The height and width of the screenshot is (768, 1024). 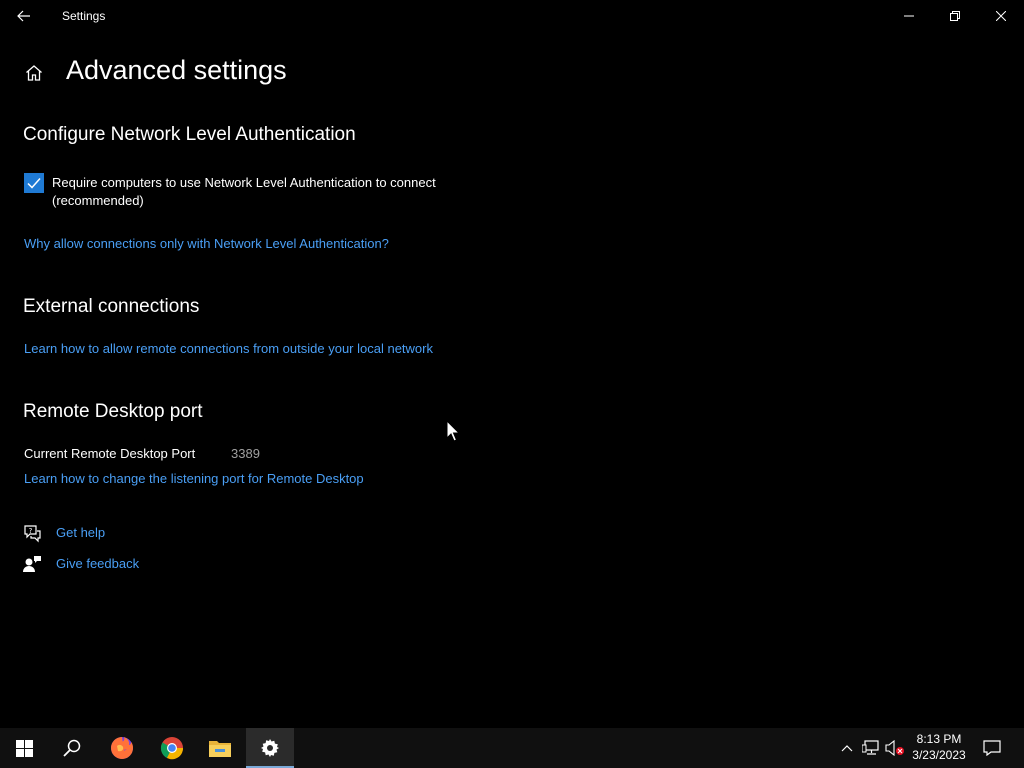 I want to click on back-arrow-icon, so click(x=23, y=16).